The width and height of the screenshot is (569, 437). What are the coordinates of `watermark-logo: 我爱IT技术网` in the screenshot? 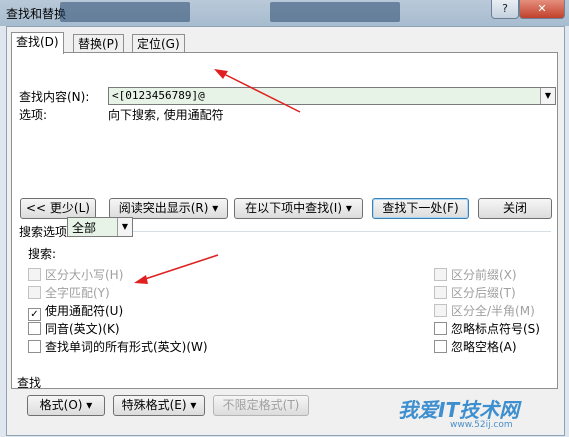 It's located at (459, 410).